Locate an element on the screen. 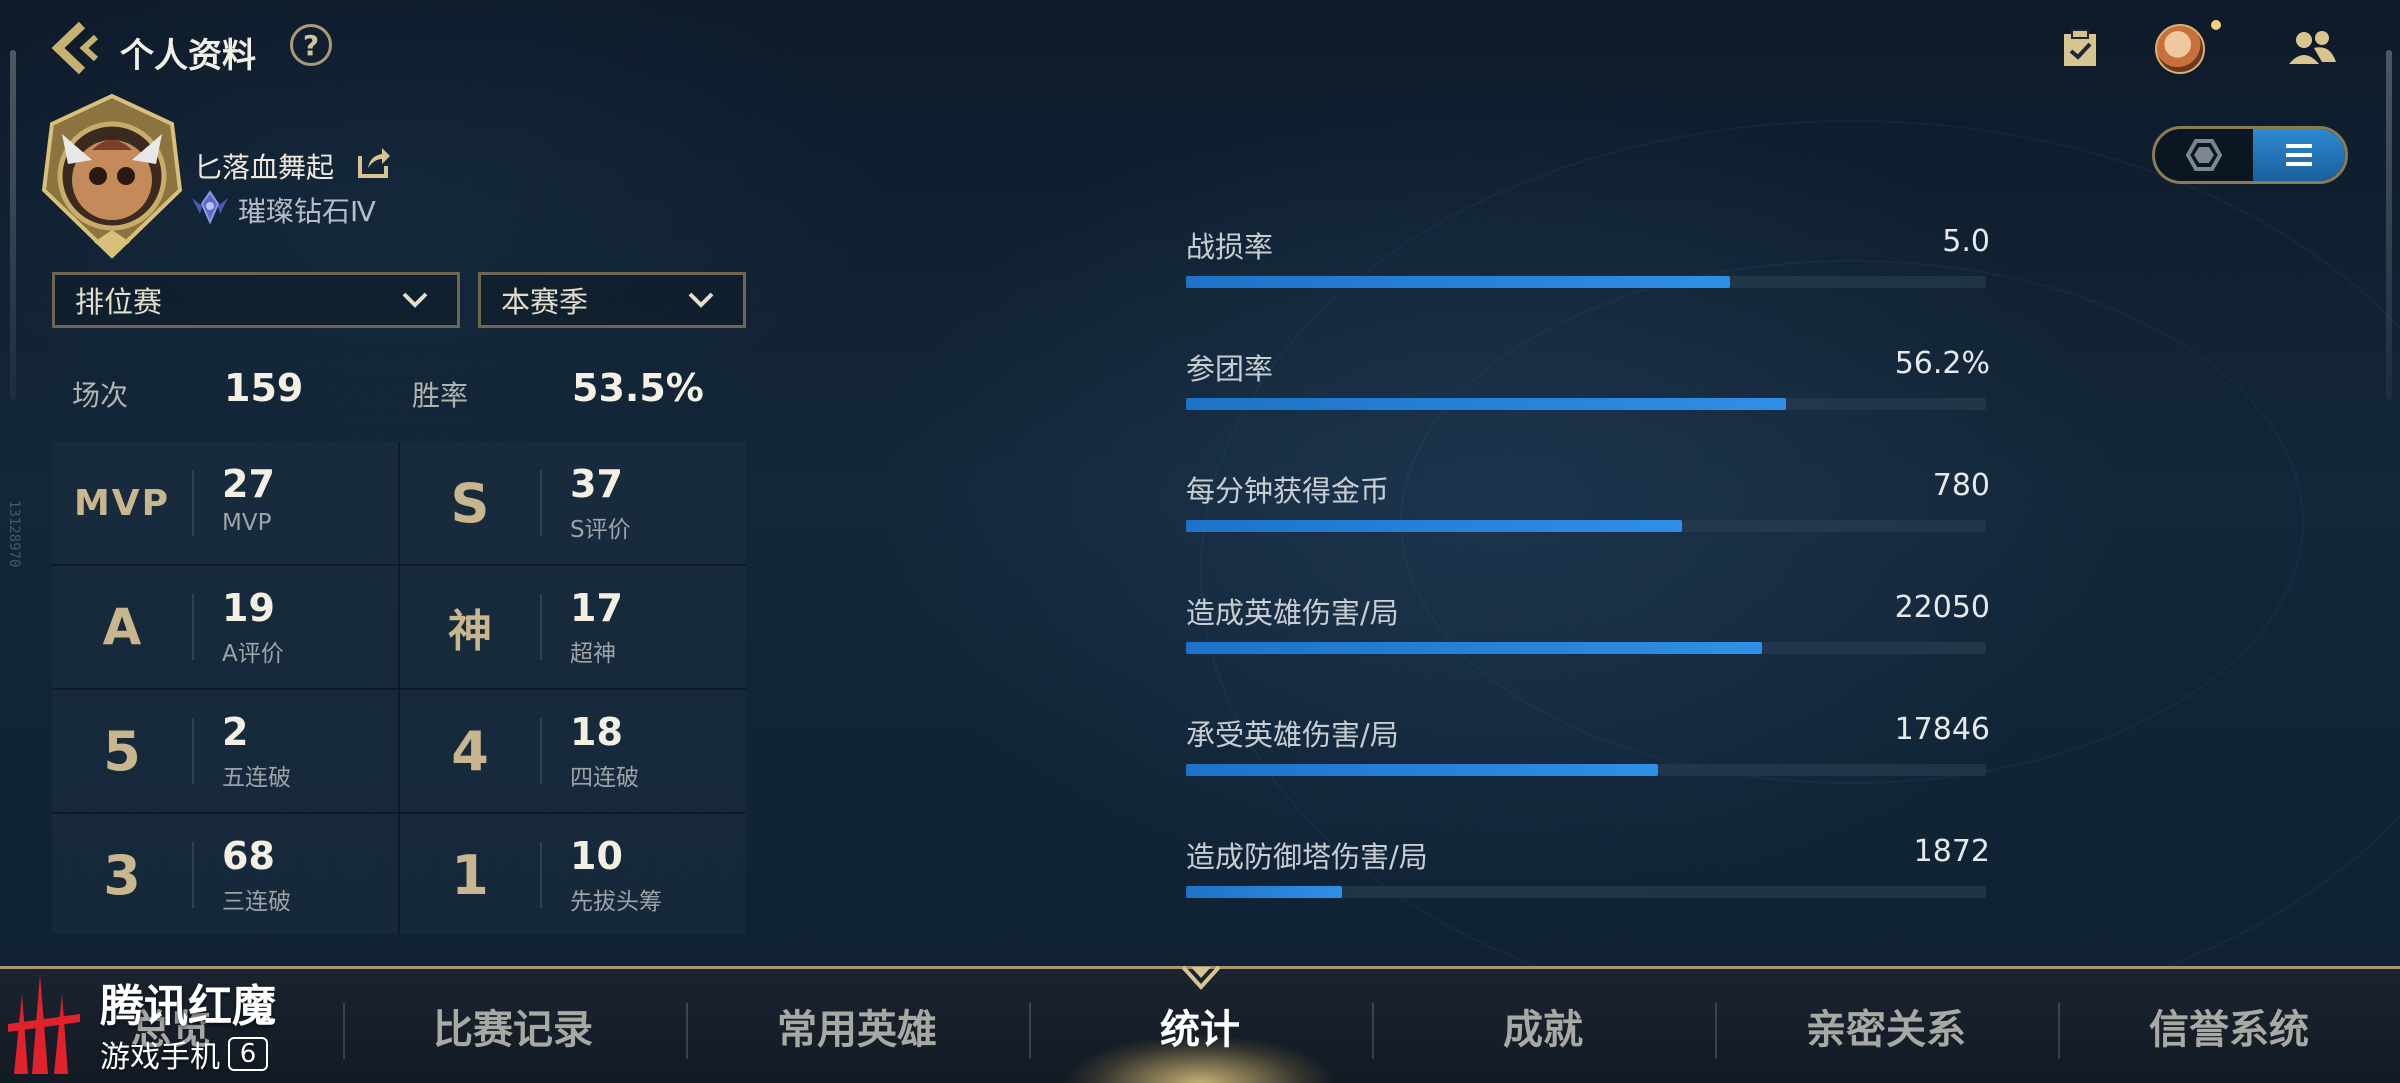 The height and width of the screenshot is (1083, 2400). watermark-subtitle: 游戏手机 6 is located at coordinates (184, 1054).